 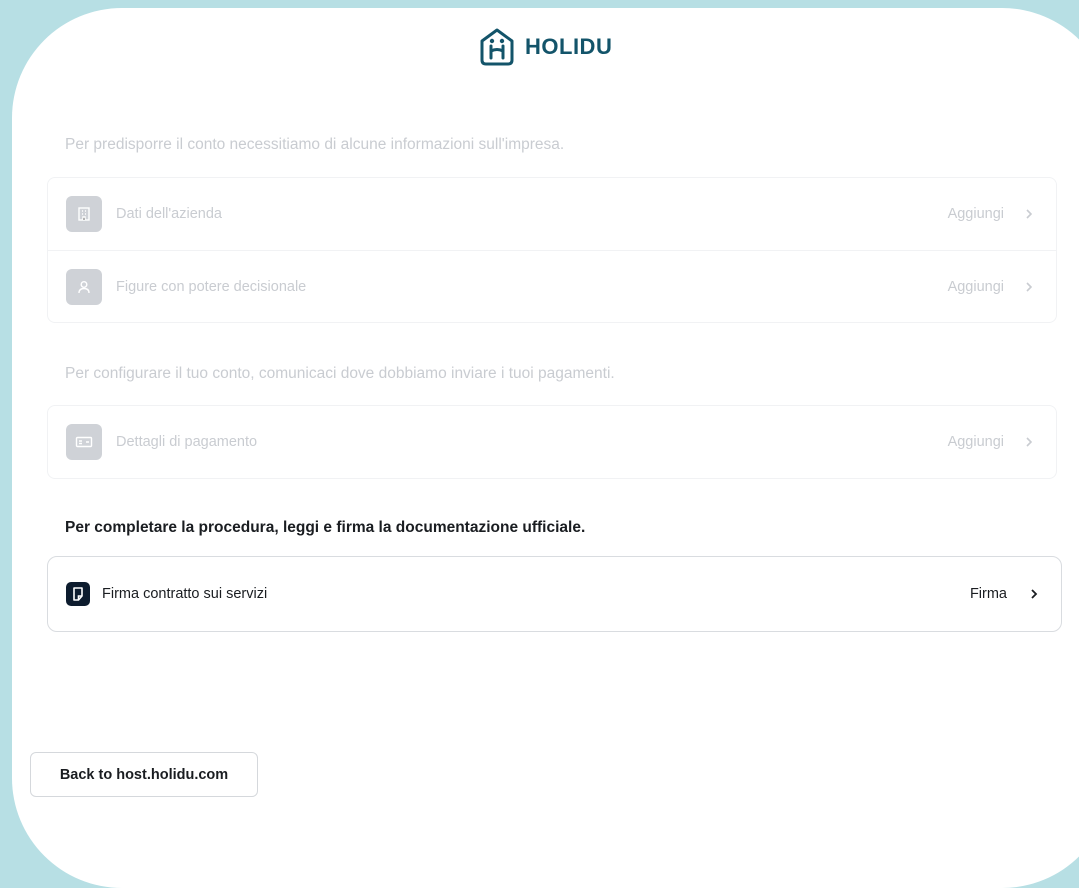 I want to click on document-sign-icon, so click(x=78, y=594).